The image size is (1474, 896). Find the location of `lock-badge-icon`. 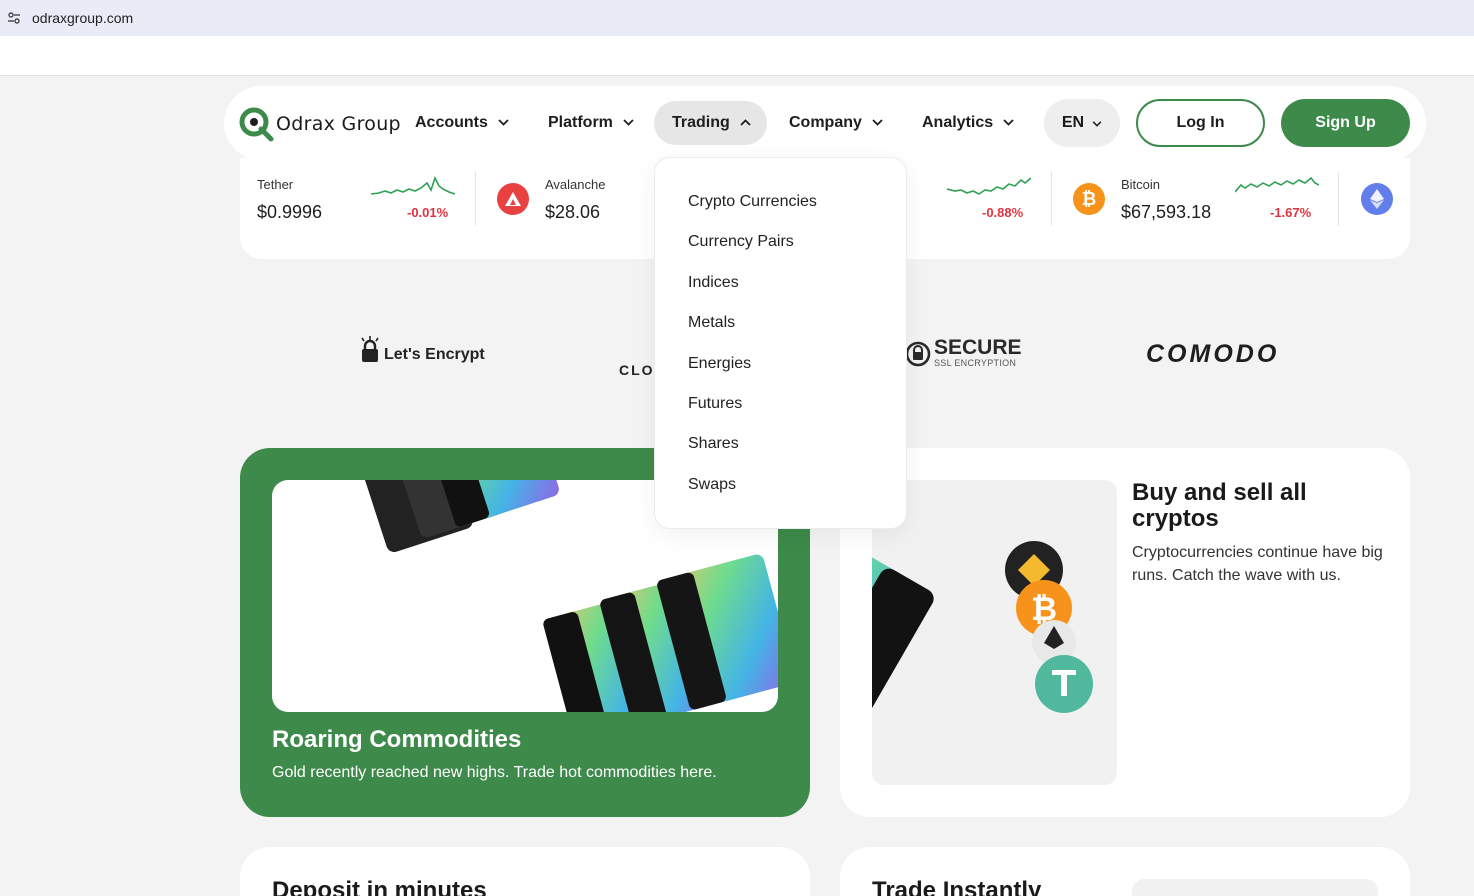

lock-badge-icon is located at coordinates (918, 354).